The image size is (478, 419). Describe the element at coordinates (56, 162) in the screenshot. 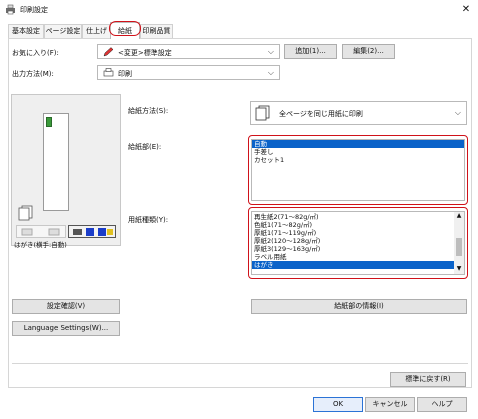

I see `preview-page` at that location.